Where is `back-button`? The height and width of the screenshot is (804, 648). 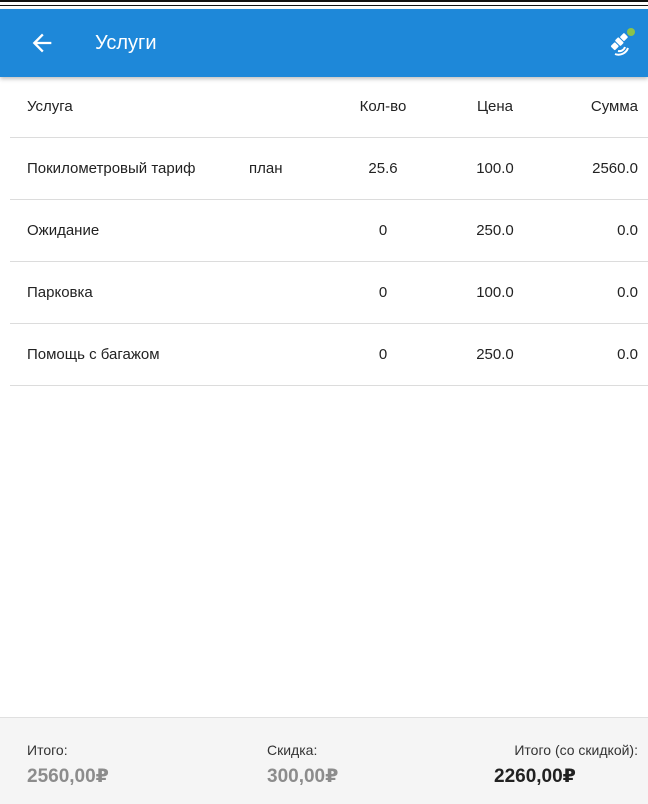
back-button is located at coordinates (42, 43).